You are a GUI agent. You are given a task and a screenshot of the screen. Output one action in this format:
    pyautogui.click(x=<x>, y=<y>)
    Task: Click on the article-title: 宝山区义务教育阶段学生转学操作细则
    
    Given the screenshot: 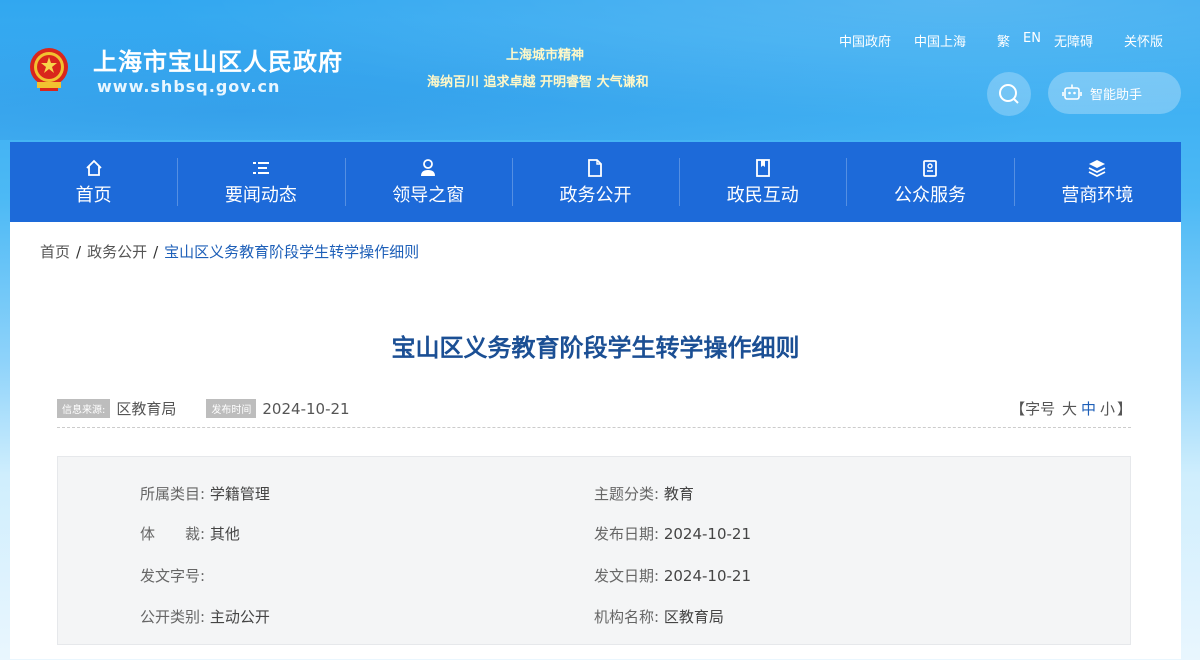 What is the action you would take?
    pyautogui.click(x=595, y=348)
    